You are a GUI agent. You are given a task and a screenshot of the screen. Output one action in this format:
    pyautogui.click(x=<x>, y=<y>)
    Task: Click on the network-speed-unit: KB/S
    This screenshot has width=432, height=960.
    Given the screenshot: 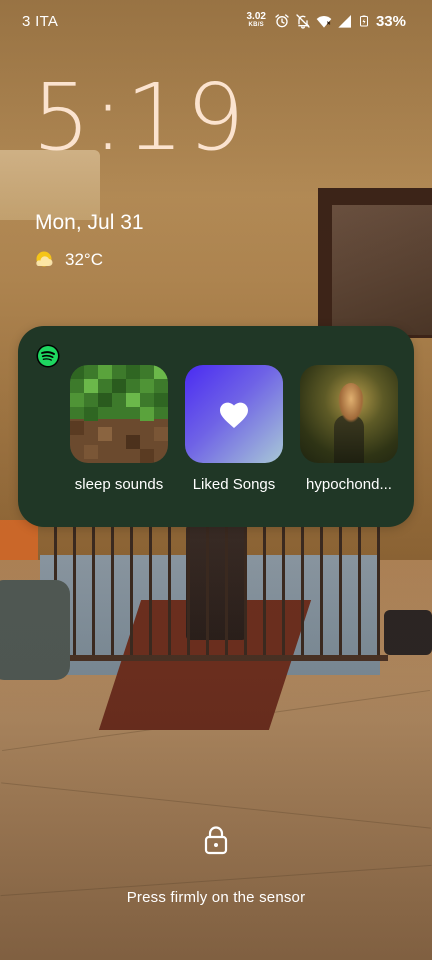 What is the action you would take?
    pyautogui.click(x=256, y=25)
    